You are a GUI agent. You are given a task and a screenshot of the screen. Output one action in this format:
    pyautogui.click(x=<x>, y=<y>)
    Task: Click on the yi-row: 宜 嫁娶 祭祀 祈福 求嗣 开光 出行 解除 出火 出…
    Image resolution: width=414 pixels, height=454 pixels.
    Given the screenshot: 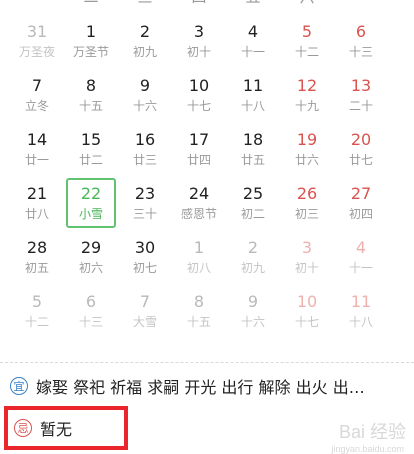 What is the action you would take?
    pyautogui.click(x=187, y=386)
    